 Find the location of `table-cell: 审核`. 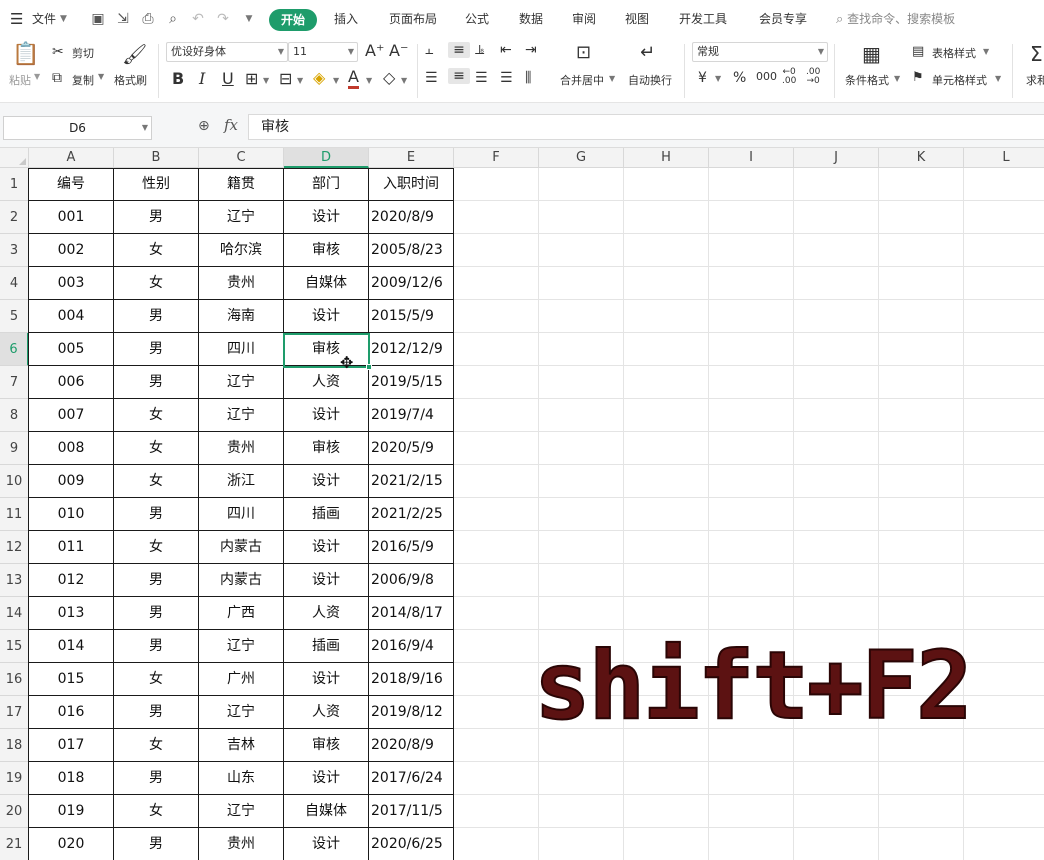

table-cell: 审核 is located at coordinates (326, 745).